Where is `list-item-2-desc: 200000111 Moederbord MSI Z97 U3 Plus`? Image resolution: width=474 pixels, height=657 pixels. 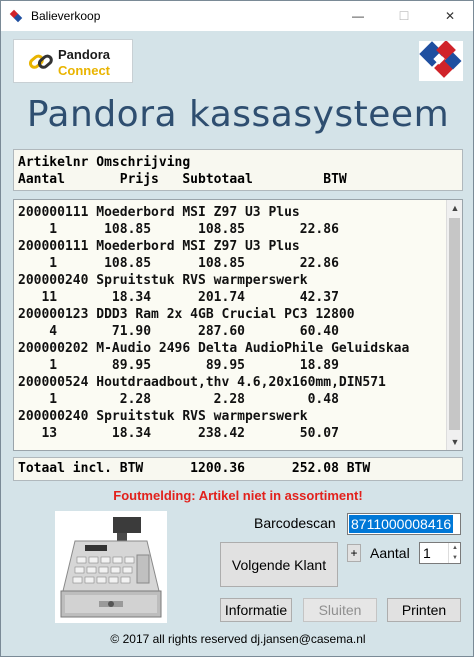
list-item-2-desc: 200000111 Moederbord MSI Z97 U3 Plus is located at coordinates (159, 246).